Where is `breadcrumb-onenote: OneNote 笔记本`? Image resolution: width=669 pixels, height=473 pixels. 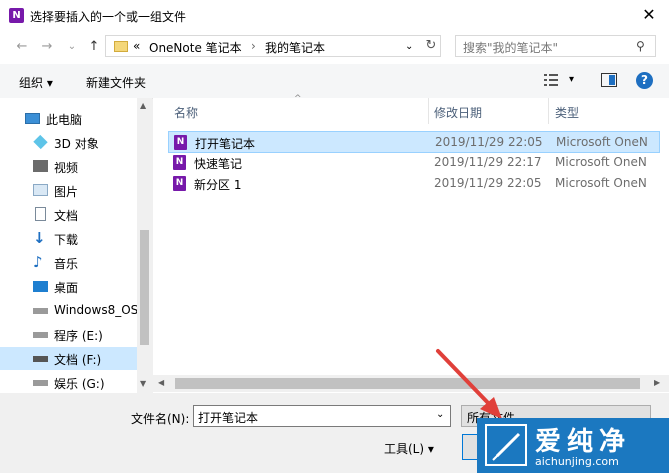 breadcrumb-onenote: OneNote 笔记本 is located at coordinates (195, 47).